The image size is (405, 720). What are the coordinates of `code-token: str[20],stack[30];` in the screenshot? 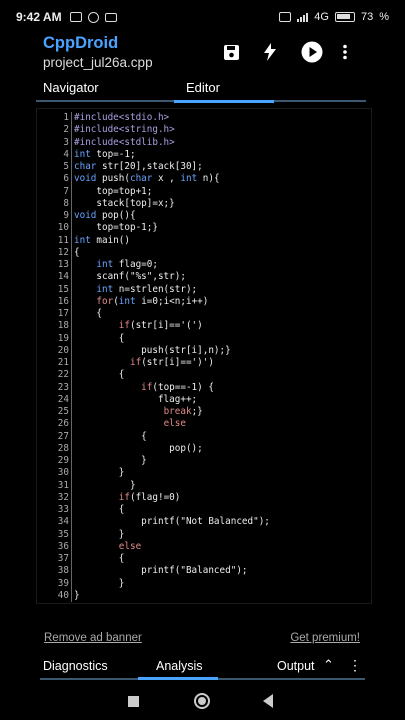 It's located at (149, 166).